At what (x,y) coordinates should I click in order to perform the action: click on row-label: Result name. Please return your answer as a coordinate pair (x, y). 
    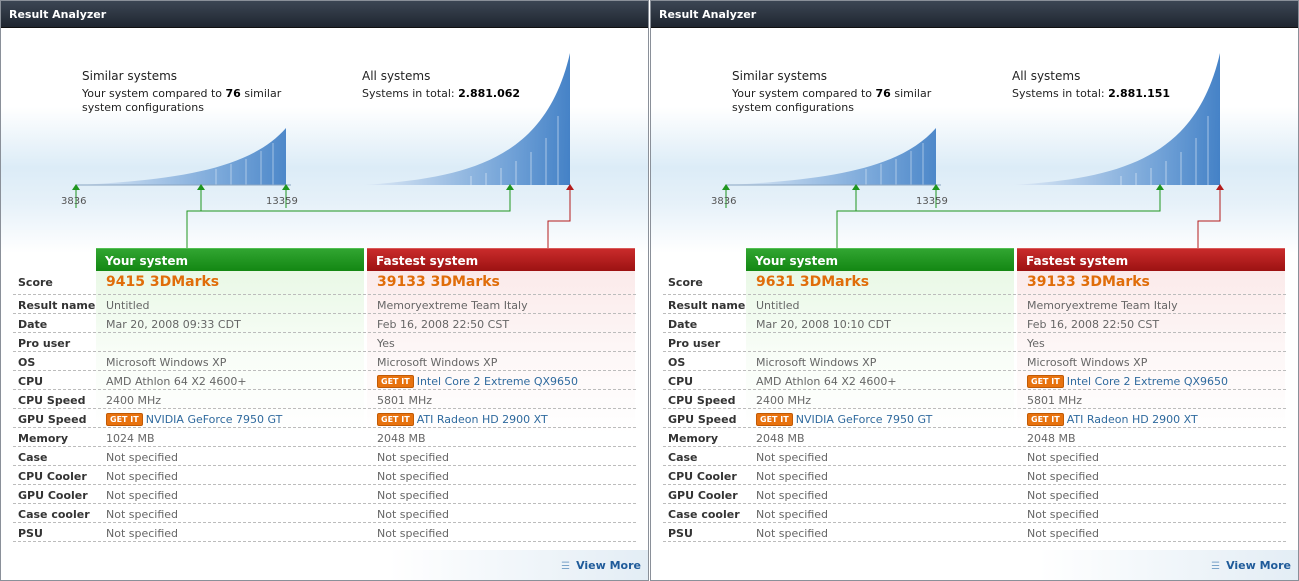
    Looking at the image, I should click on (57, 305).